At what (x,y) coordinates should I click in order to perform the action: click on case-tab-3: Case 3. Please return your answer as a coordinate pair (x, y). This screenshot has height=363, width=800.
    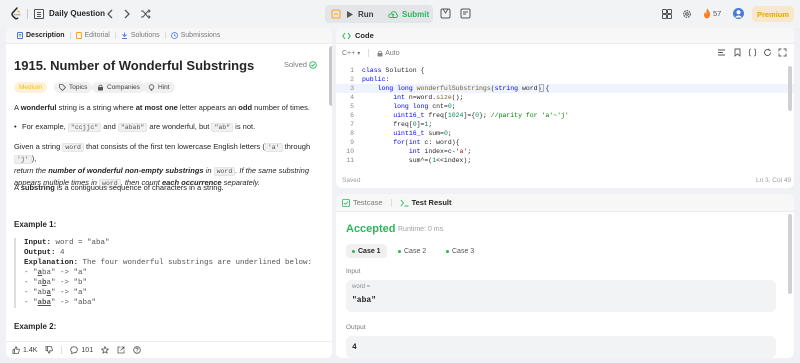
    Looking at the image, I should click on (460, 251).